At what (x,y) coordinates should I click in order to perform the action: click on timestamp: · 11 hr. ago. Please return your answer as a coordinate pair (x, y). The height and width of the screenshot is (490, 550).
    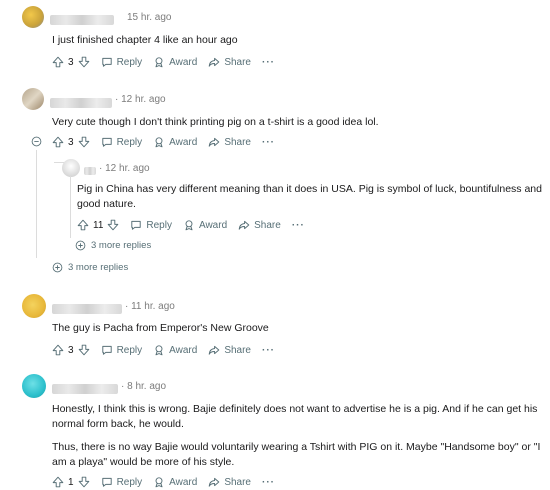
    Looking at the image, I should click on (150, 306).